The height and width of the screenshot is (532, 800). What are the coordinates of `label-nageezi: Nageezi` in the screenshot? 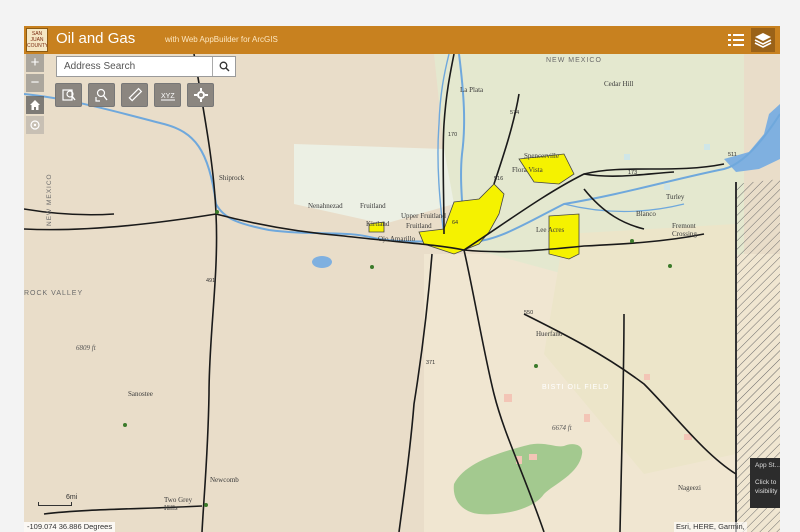 It's located at (689, 488).